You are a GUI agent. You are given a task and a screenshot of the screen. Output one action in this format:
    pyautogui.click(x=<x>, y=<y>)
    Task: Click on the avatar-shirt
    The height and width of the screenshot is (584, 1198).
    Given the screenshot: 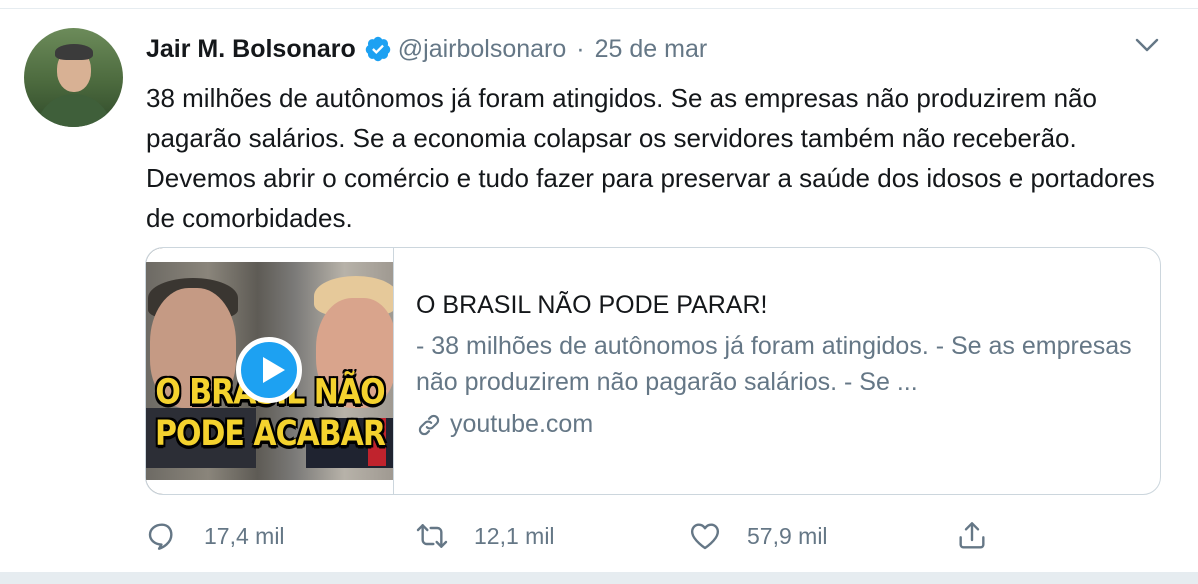 What is the action you would take?
    pyautogui.click(x=74, y=110)
    